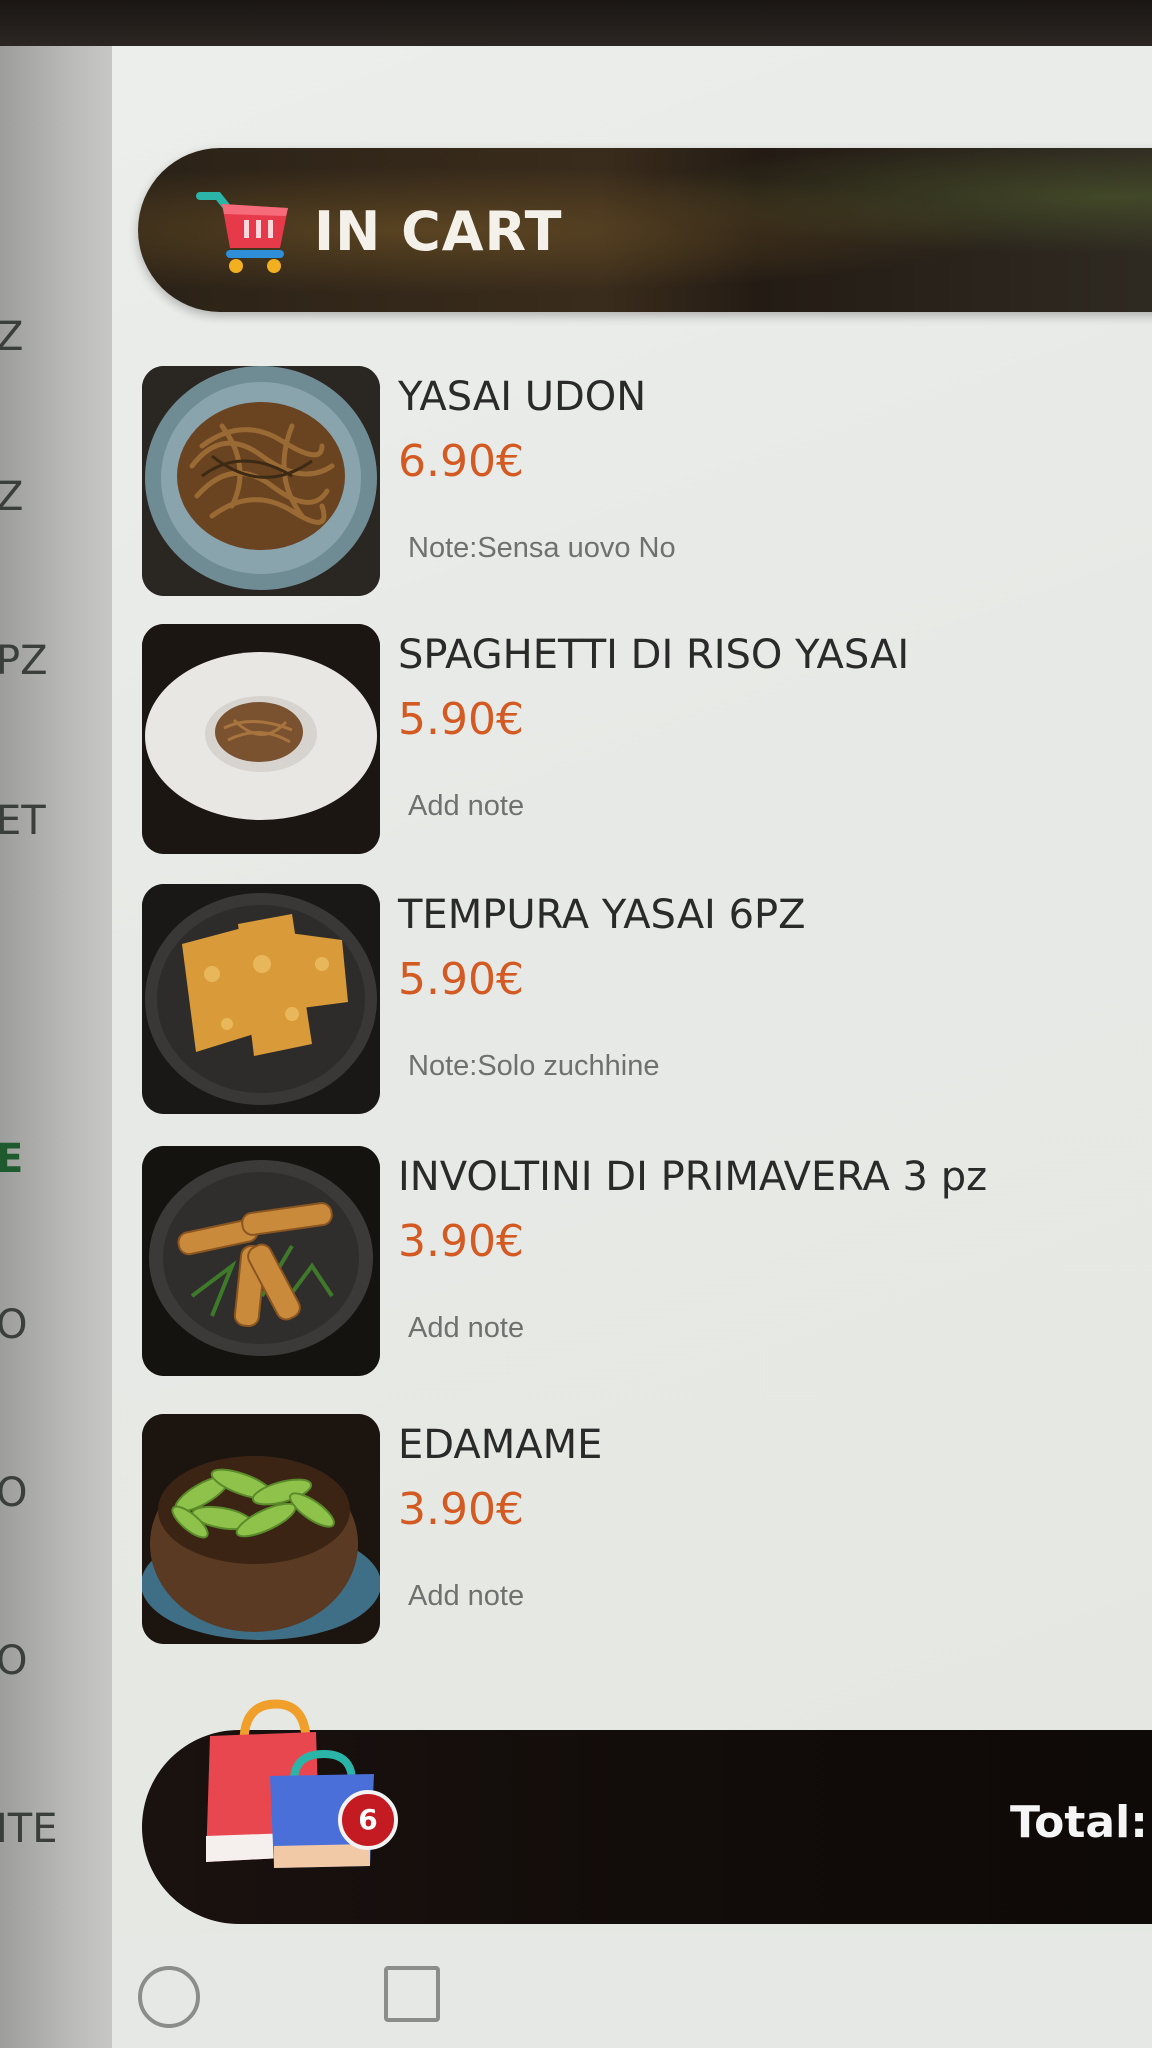 This screenshot has width=1152, height=2048. I want to click on device-bezel, so click(576, 23).